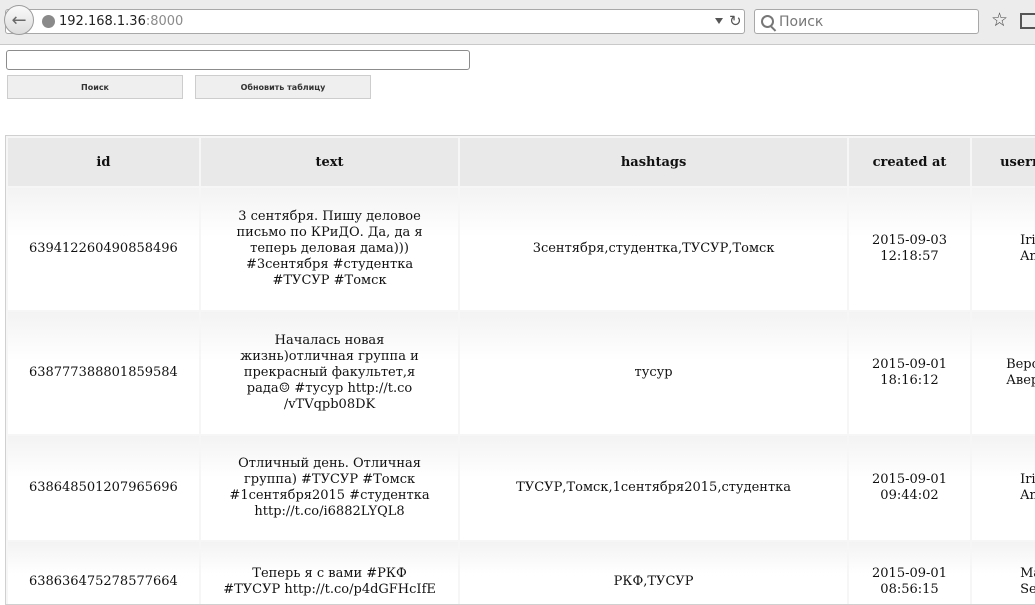 Image resolution: width=1035 pixels, height=605 pixels. What do you see at coordinates (653, 162) in the screenshot?
I see `column-header-hashtags: hashtags` at bounding box center [653, 162].